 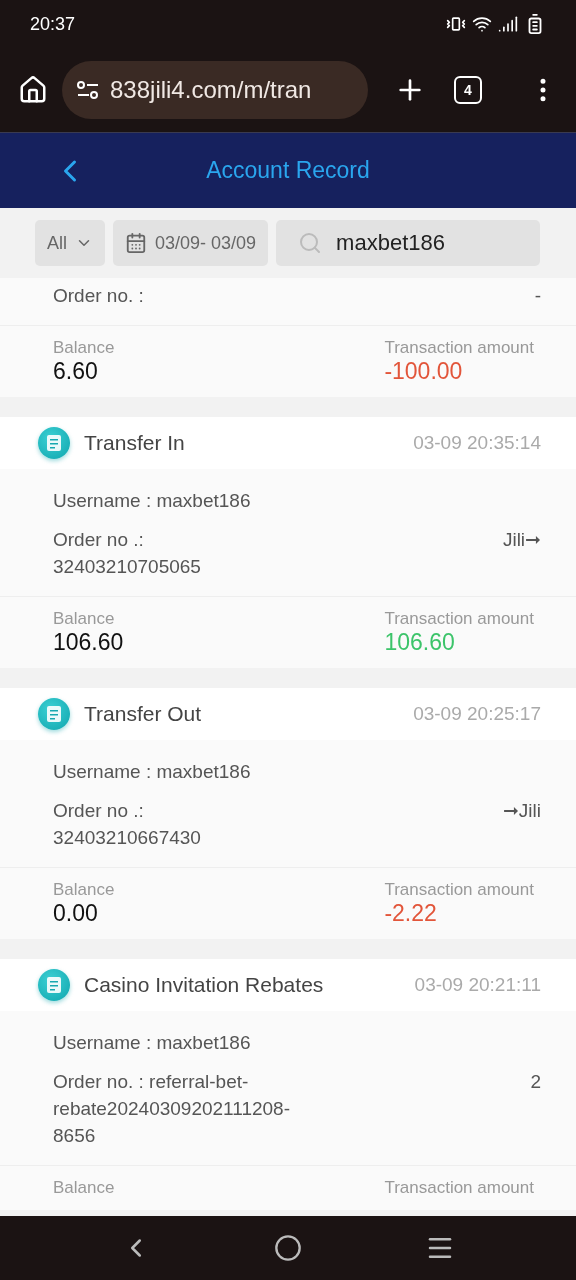 I want to click on home-icon, so click(x=33, y=90).